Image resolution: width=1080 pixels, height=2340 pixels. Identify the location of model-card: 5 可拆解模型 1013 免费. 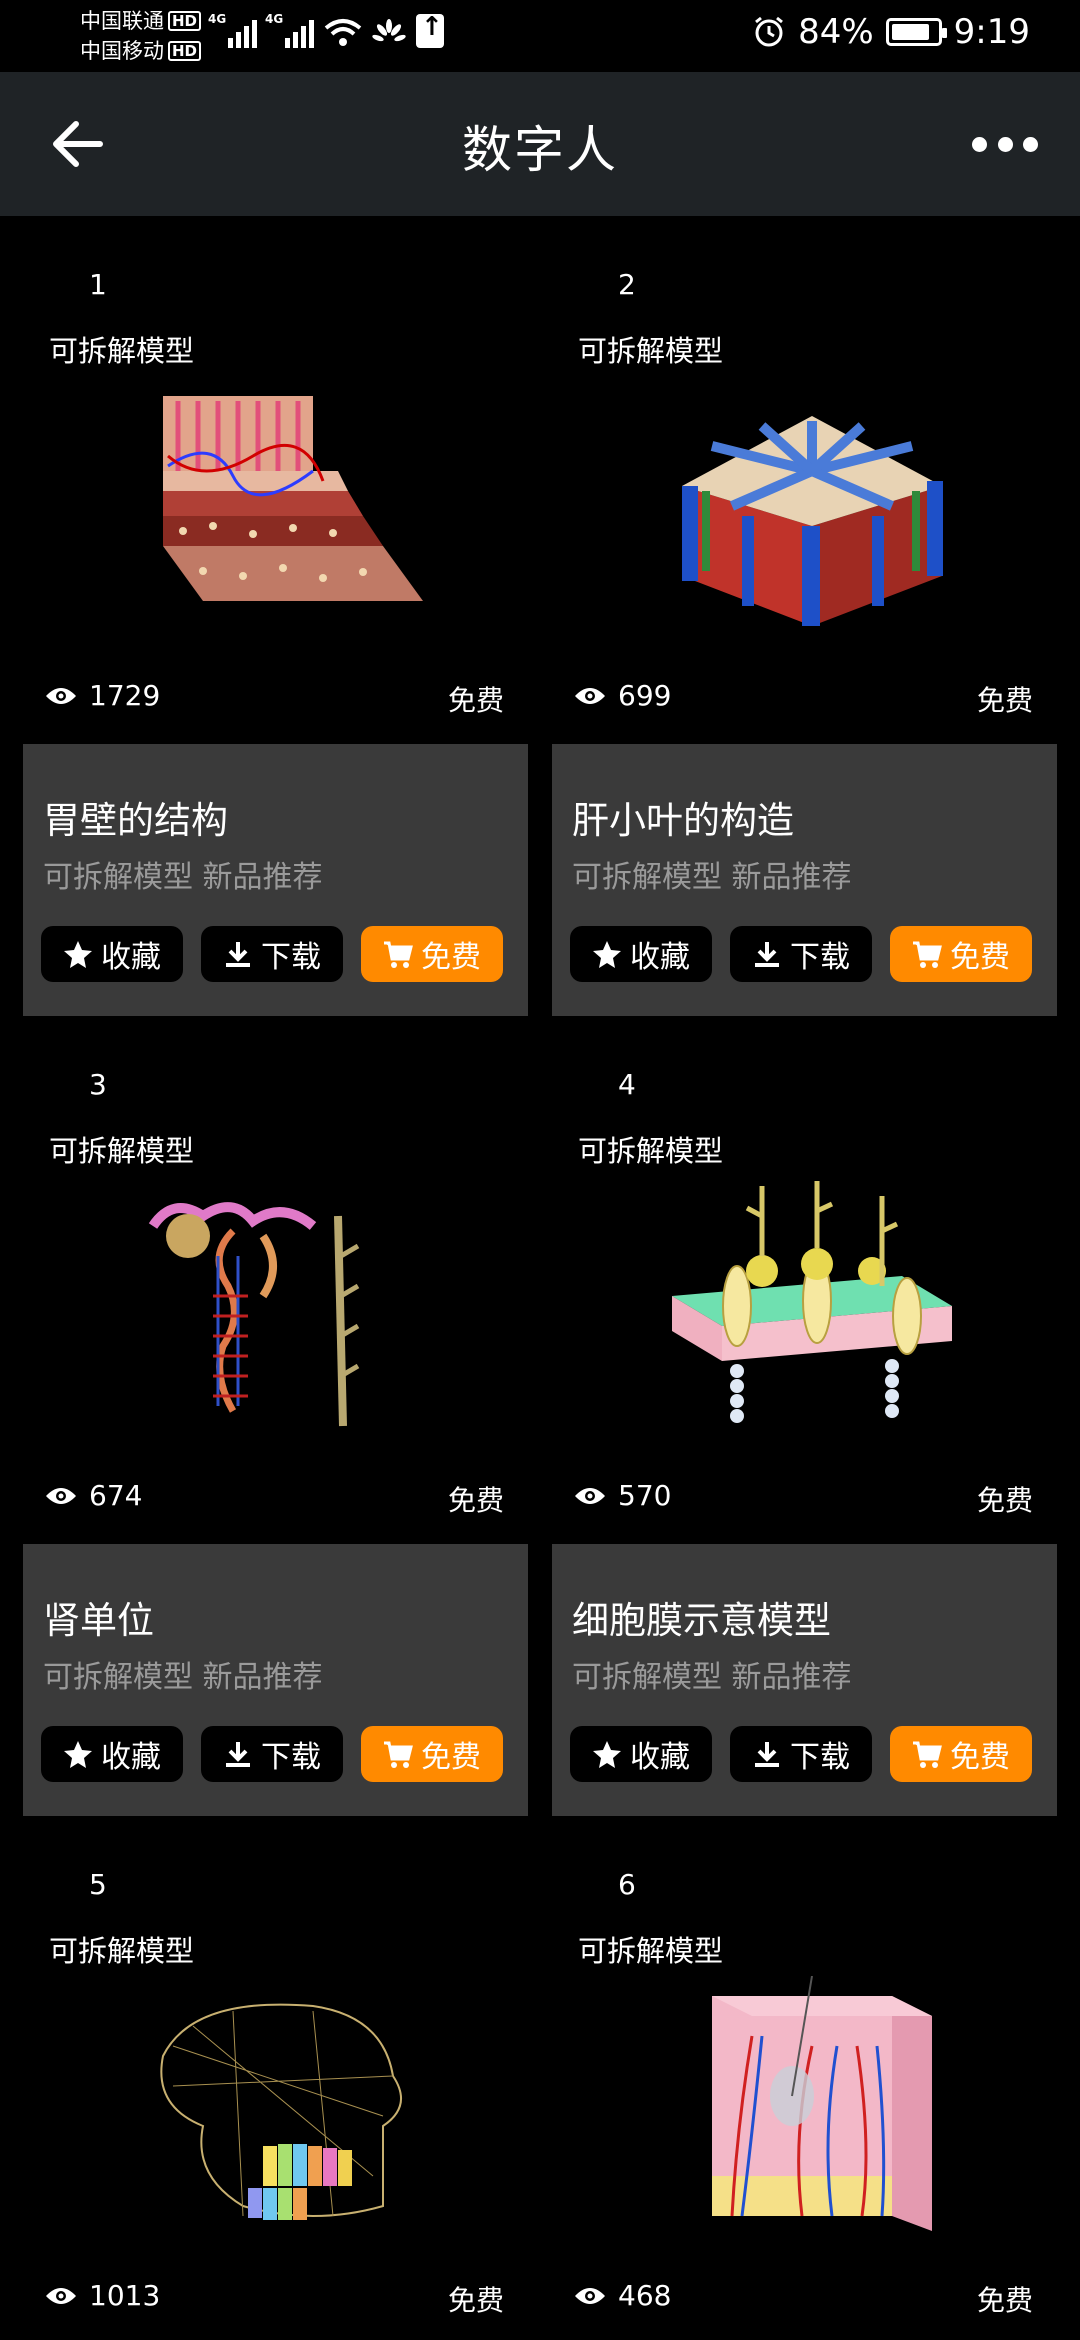
(275, 2078).